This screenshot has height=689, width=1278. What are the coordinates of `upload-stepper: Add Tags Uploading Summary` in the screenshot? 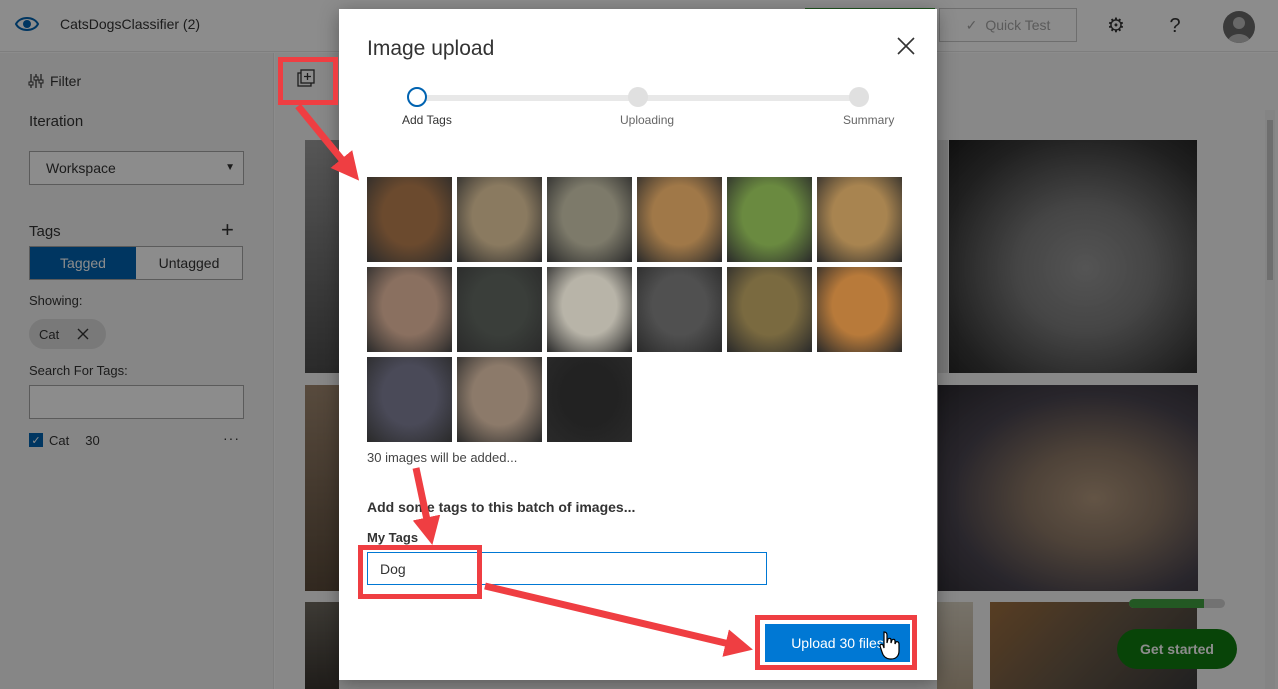 It's located at (638, 115).